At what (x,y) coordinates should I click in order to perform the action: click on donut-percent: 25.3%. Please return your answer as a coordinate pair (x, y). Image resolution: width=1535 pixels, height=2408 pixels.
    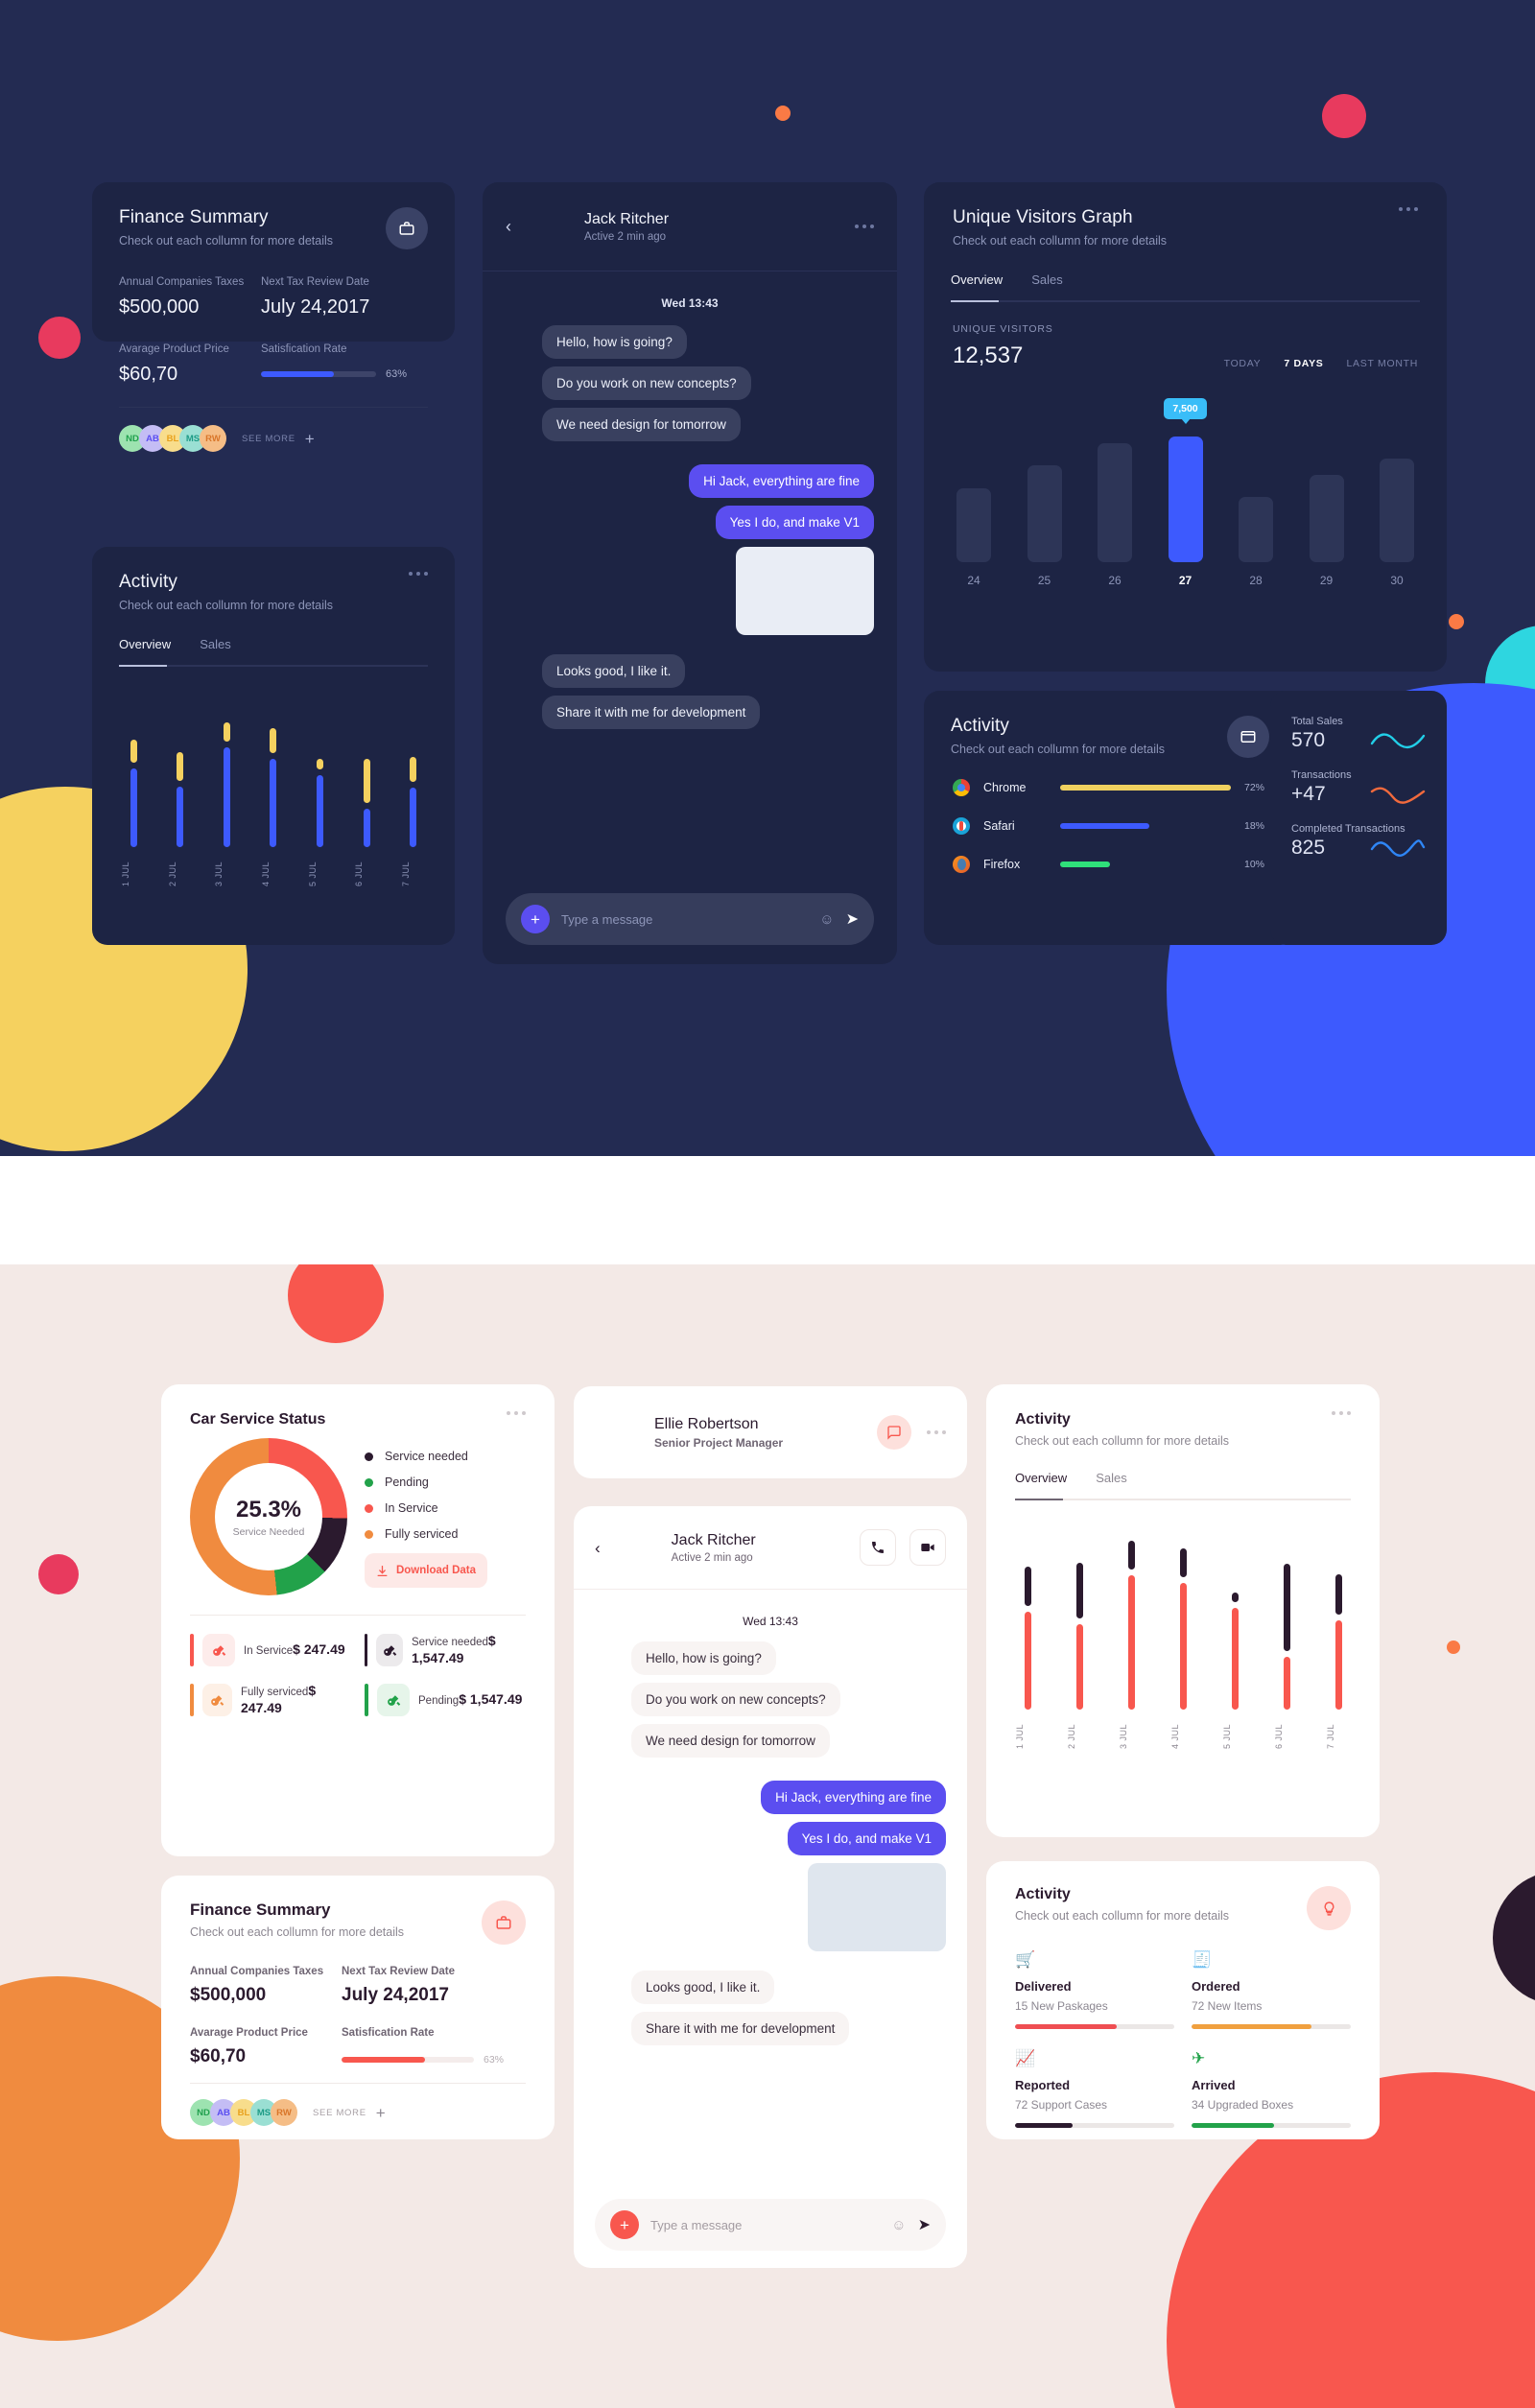
    Looking at the image, I should click on (268, 1509).